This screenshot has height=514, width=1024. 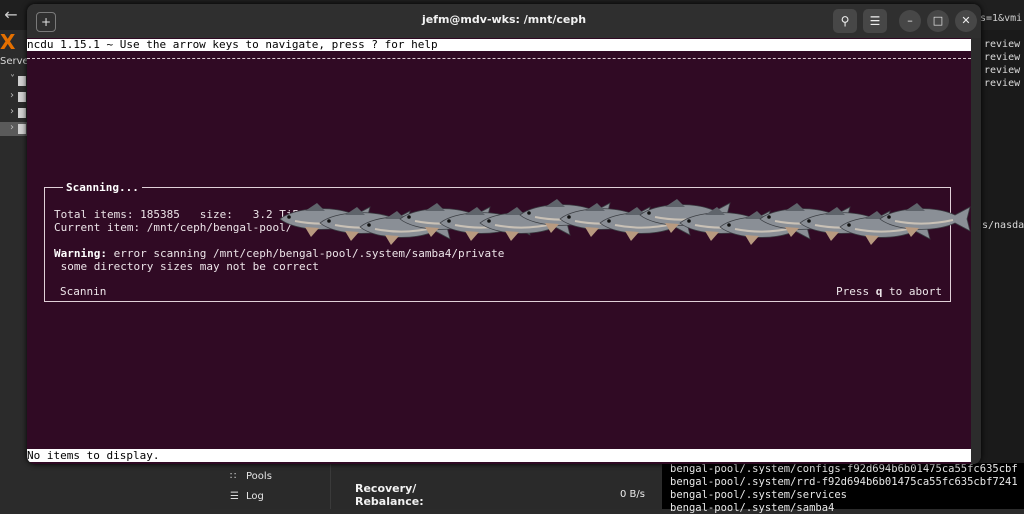 I want to click on chevron-down-icon: ˅, so click(x=12, y=79).